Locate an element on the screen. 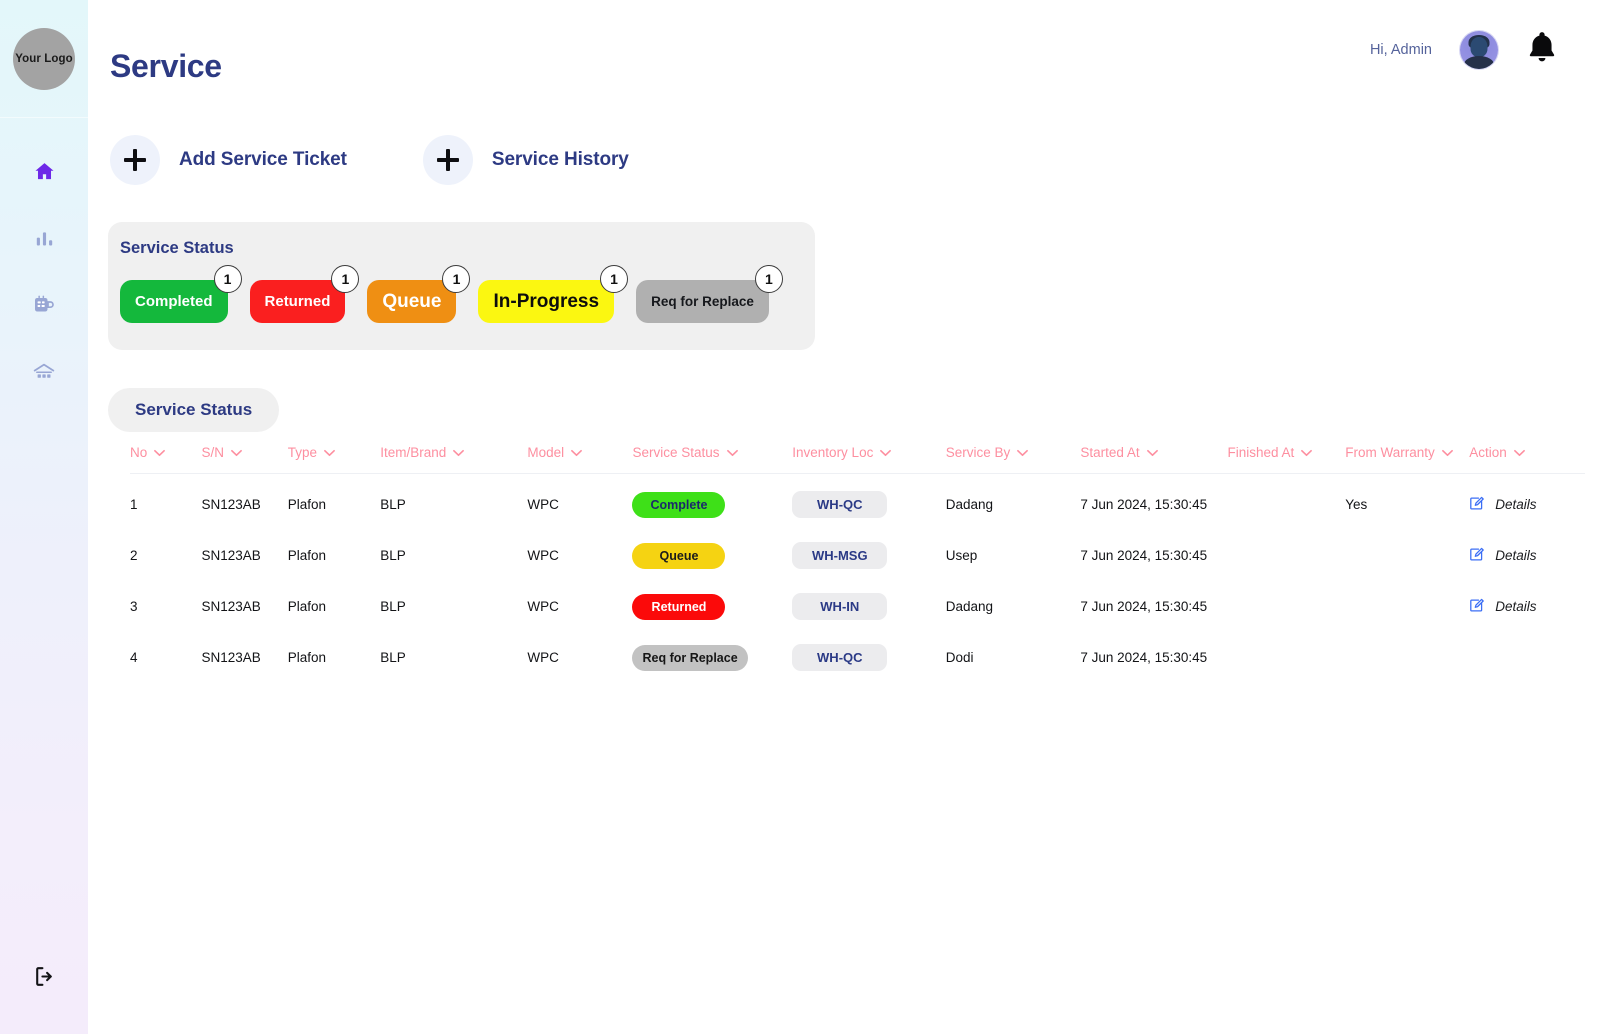  status-chip-in-progress: In-Progress is located at coordinates (546, 301).